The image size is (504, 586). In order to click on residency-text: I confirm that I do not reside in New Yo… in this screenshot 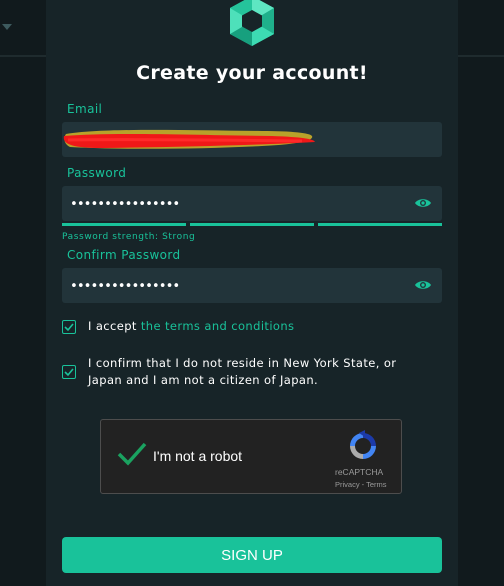, I will do `click(242, 372)`.